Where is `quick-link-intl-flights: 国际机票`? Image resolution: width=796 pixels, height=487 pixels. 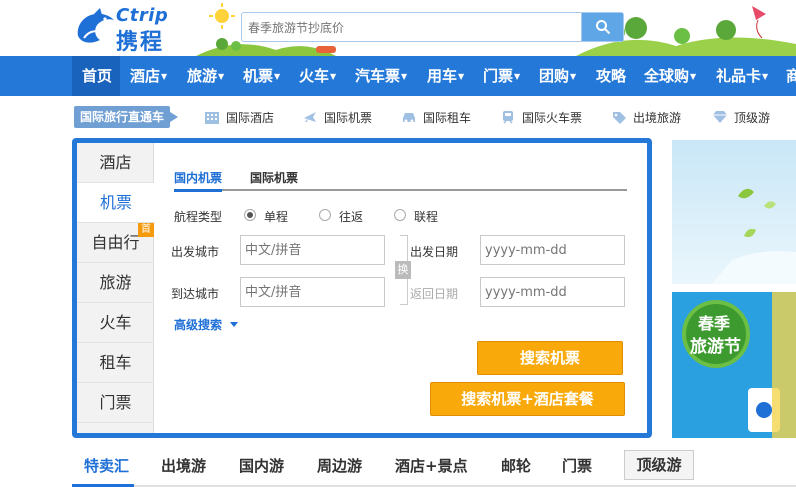
quick-link-intl-flights: 国际机票 is located at coordinates (337, 118).